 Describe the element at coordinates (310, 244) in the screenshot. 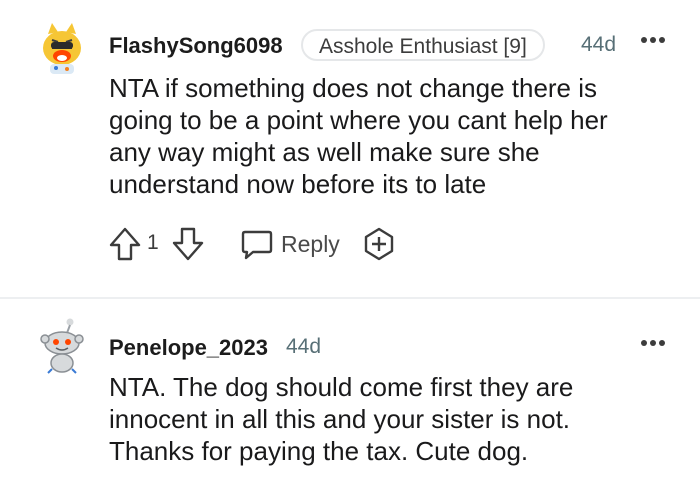

I see `reply-label: Reply` at that location.